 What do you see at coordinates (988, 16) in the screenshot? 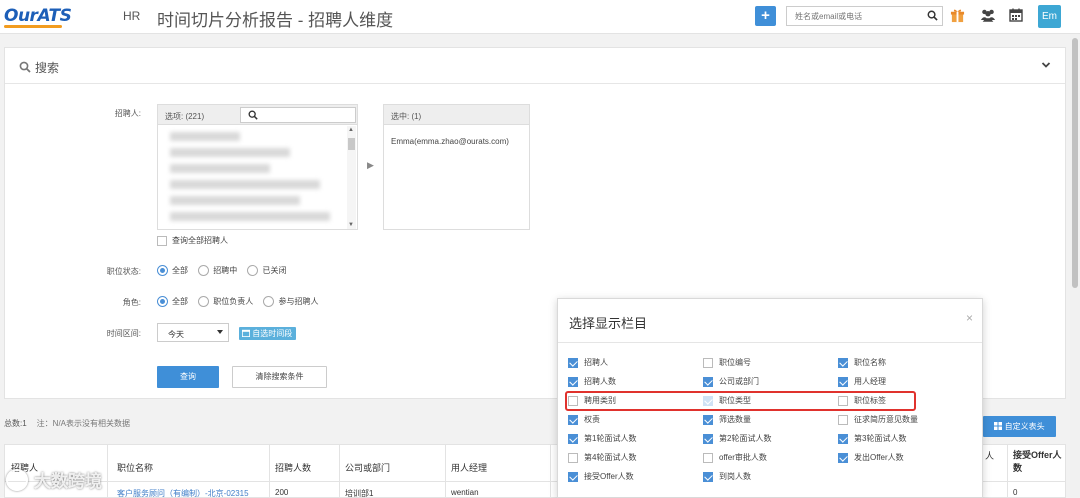
I see `team-icon` at bounding box center [988, 16].